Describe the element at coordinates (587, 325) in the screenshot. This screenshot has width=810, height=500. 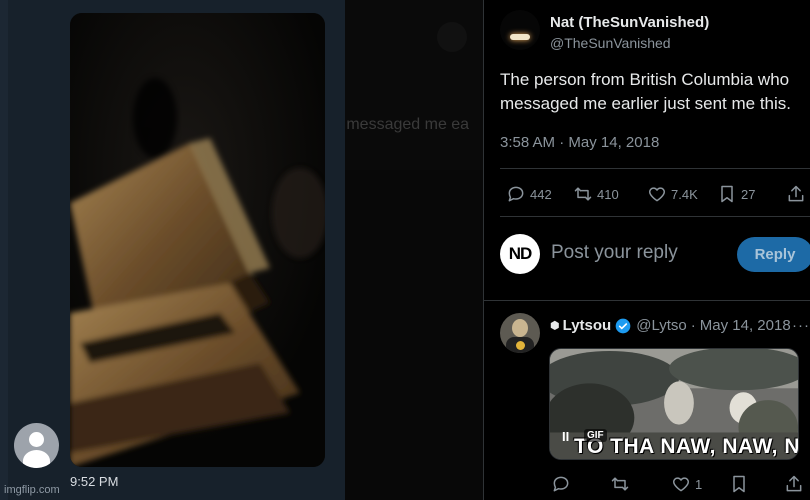
I see `reply-author-name: Lytsou` at that location.